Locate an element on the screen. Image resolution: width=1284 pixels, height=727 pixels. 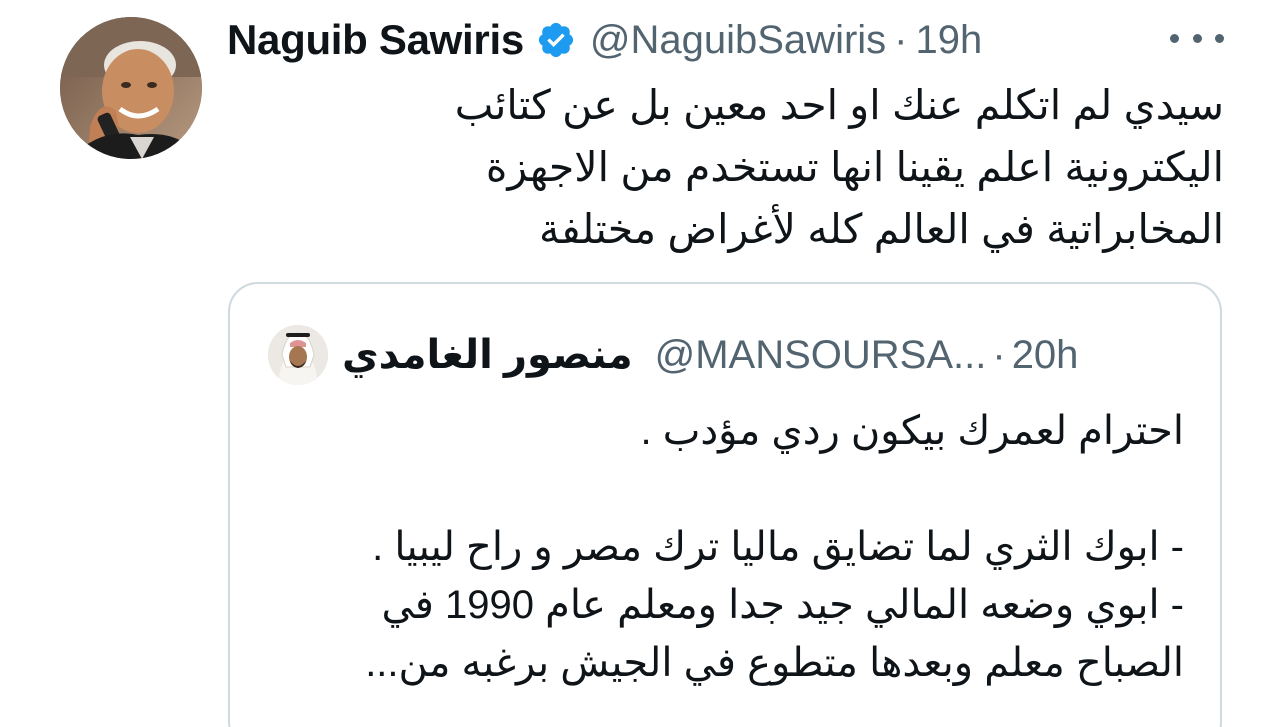
quoted-tweet-header: منصور الغامدي @MANSOURSA... · 20h is located at coordinates (710, 355).